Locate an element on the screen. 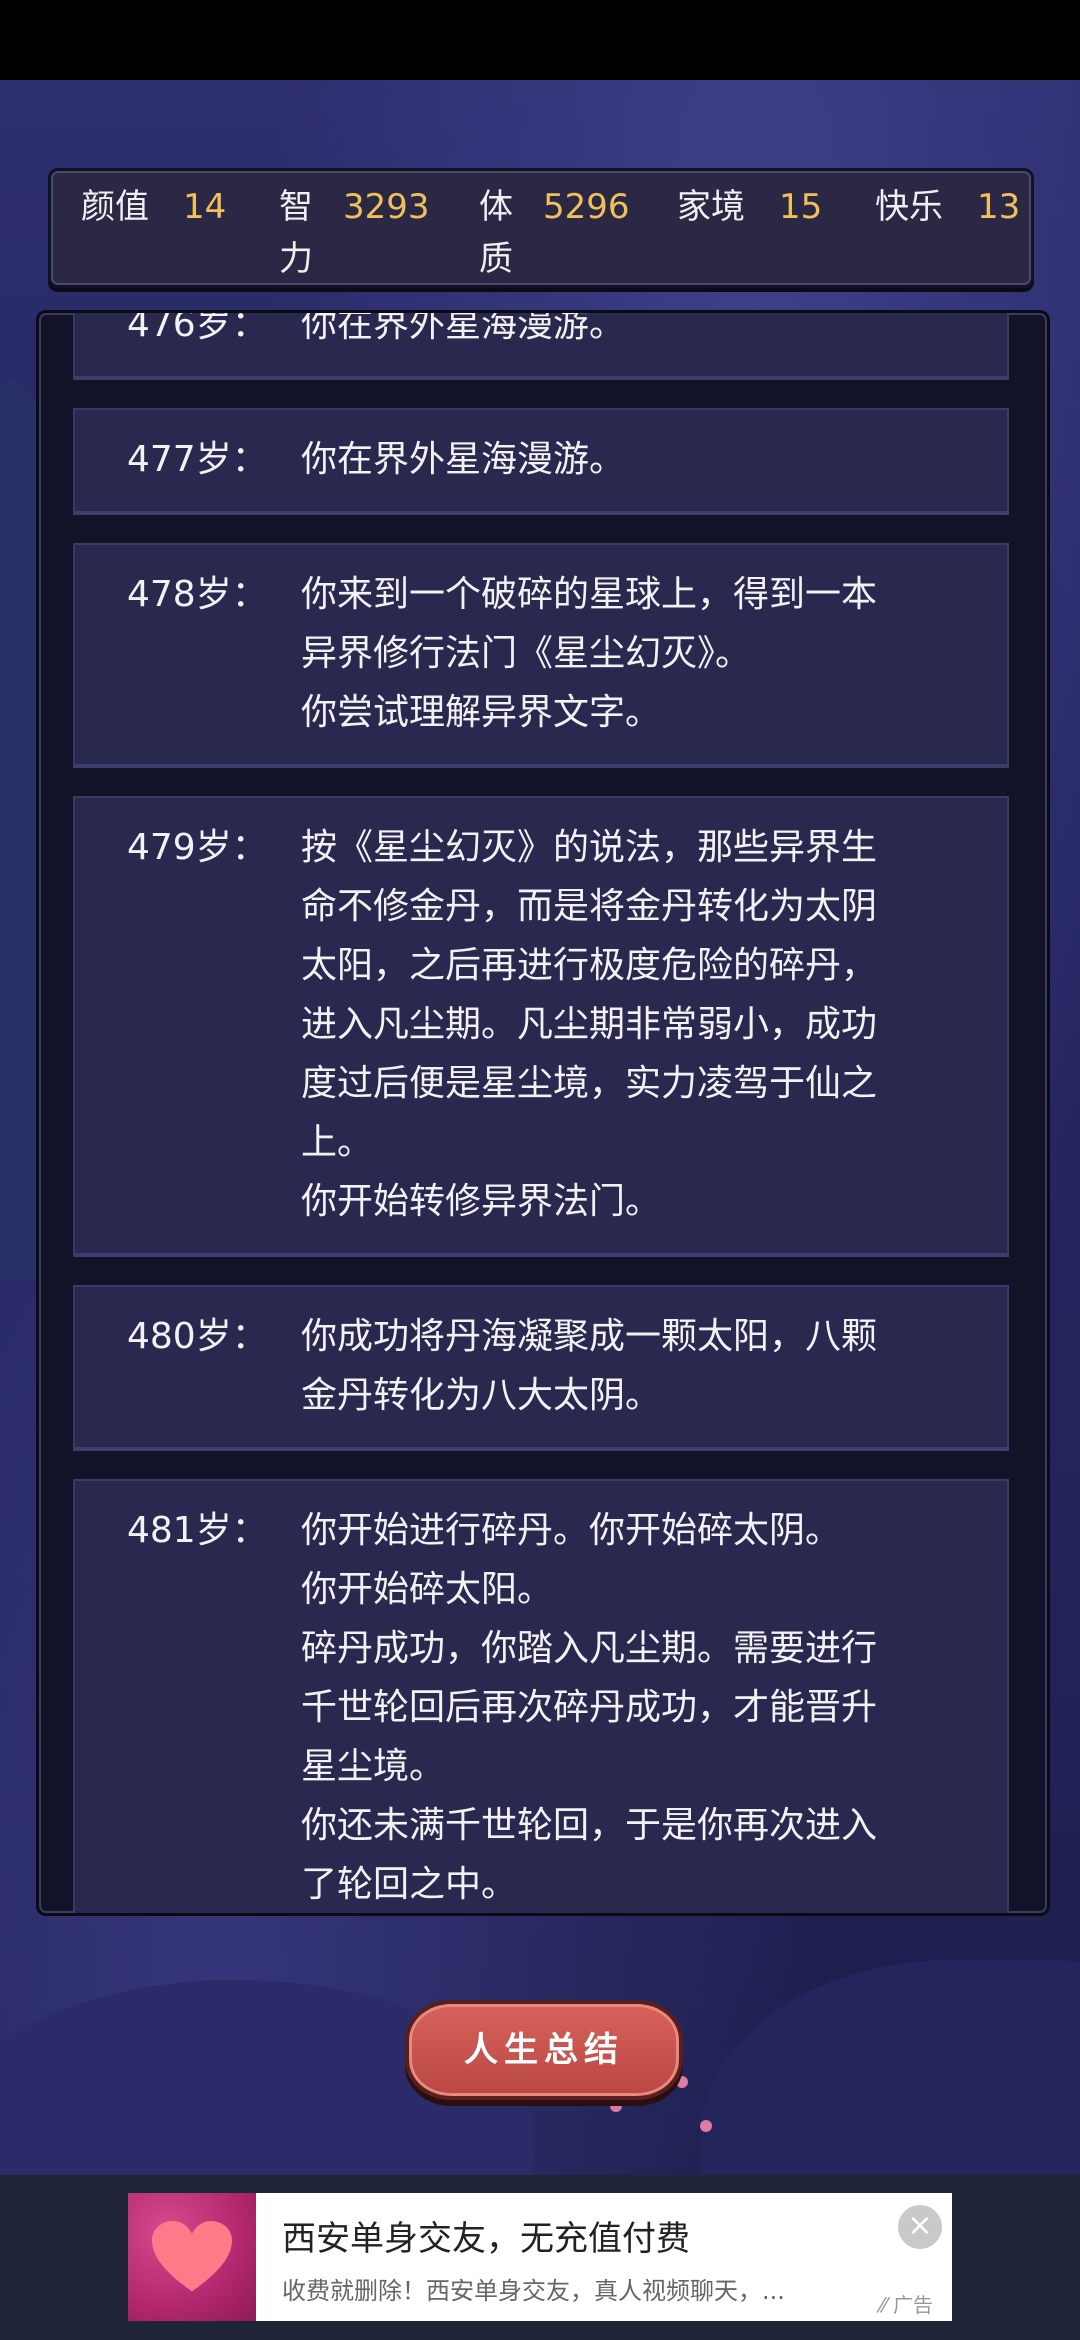 This screenshot has width=1080, height=2340. log-entry-line: 你来到一个破碎的星球上，得到一本 is located at coordinates (589, 594).